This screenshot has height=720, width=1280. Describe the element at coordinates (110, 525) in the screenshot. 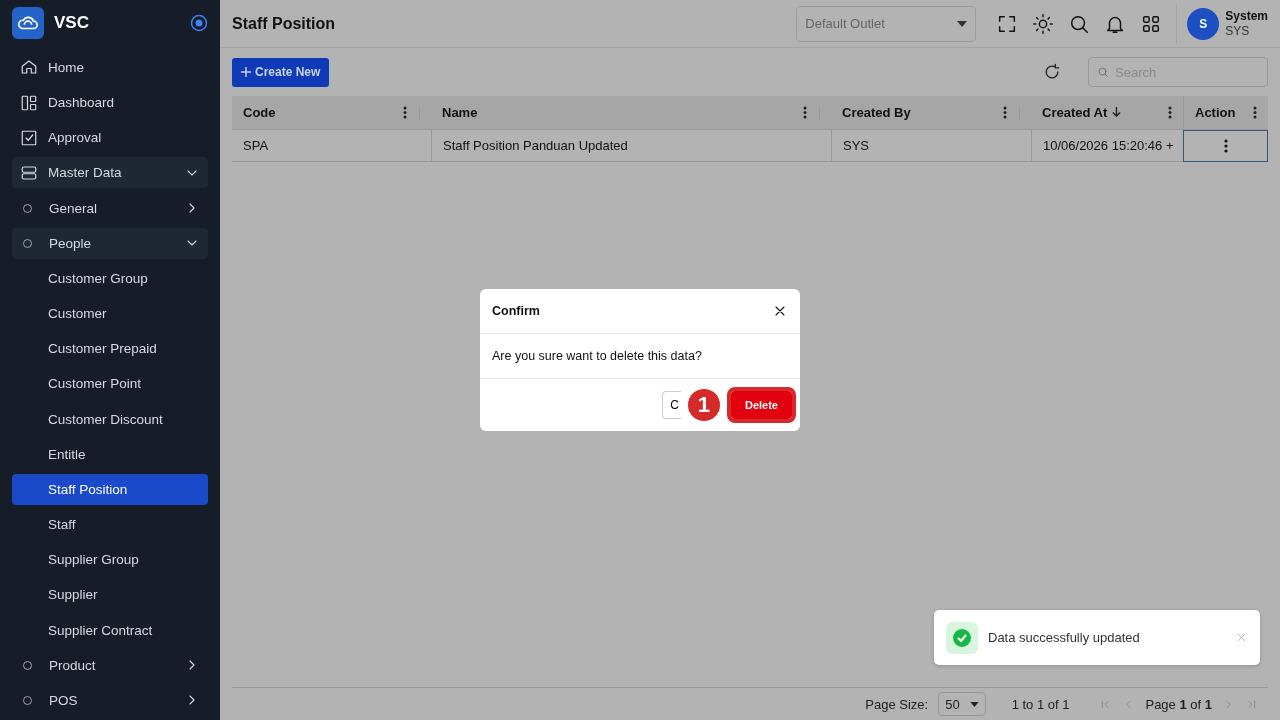

I see `sidebar-item: Staff` at that location.